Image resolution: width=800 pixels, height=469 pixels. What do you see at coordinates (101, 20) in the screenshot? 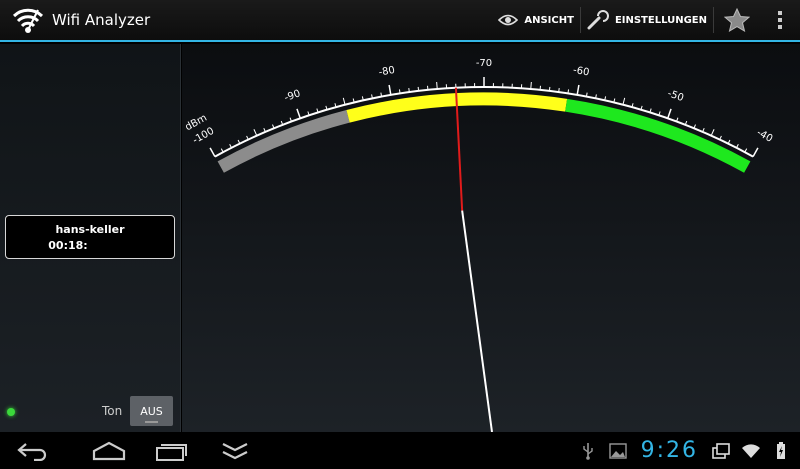
I see `app-title: Wifi Analyzer` at bounding box center [101, 20].